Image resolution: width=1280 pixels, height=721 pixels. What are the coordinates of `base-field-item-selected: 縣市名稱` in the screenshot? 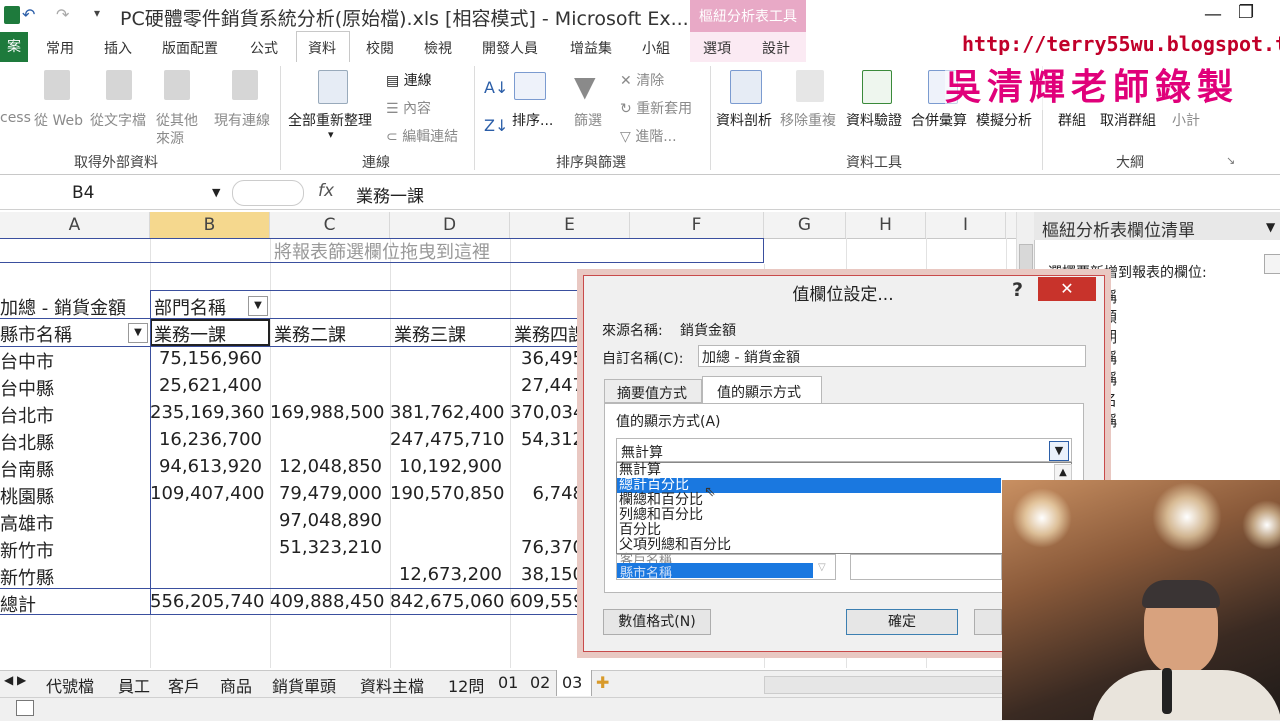 It's located at (646, 571).